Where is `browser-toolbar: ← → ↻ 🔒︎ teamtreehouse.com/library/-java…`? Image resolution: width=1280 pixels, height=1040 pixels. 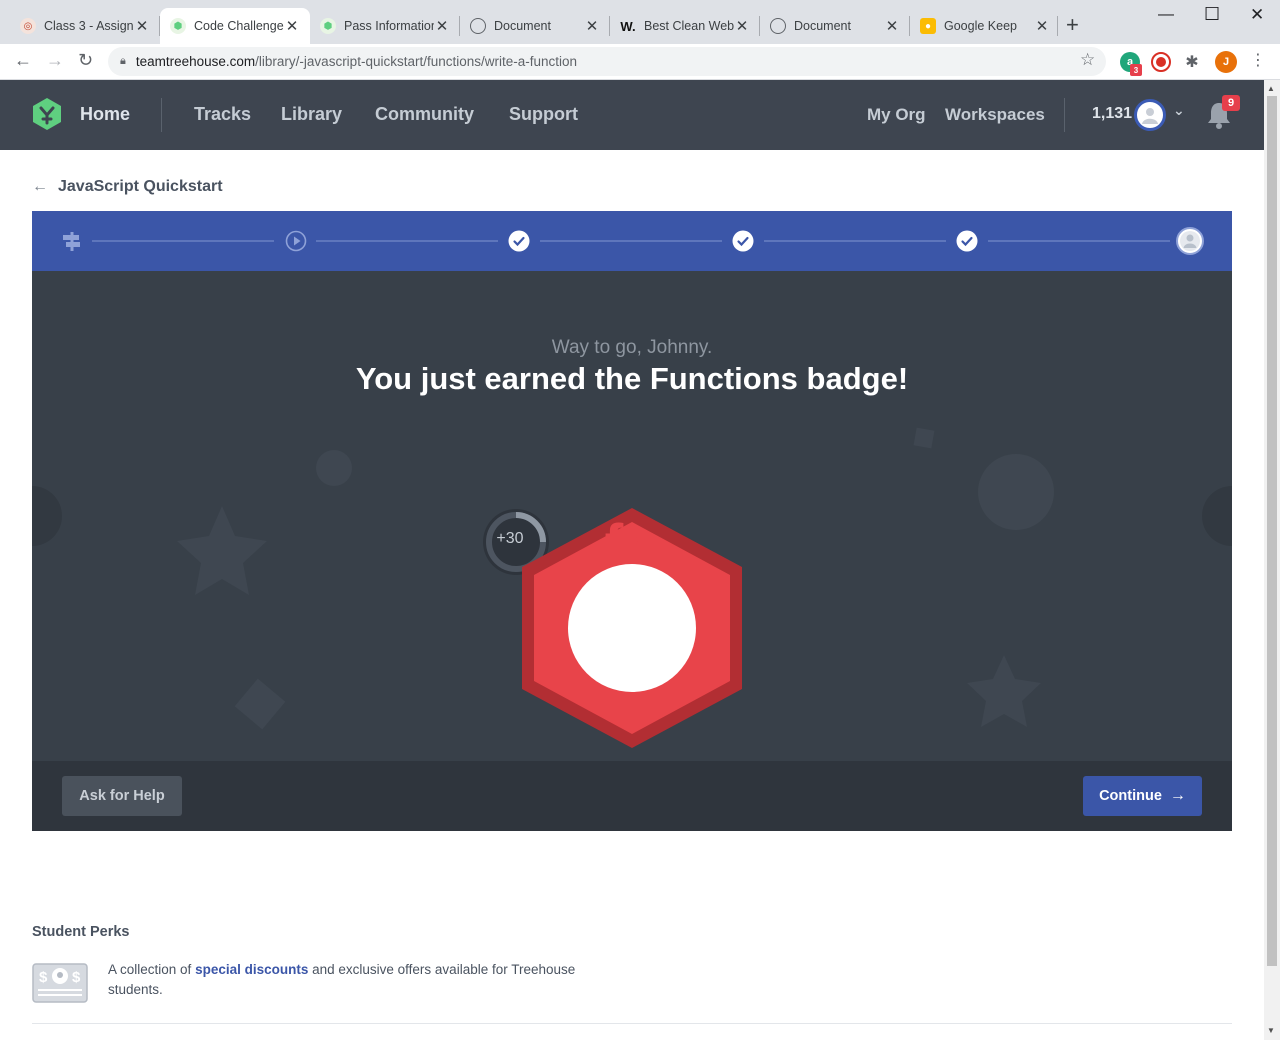 browser-toolbar: ← → ↻ 🔒︎ teamtreehouse.com/library/-java… is located at coordinates (640, 62).